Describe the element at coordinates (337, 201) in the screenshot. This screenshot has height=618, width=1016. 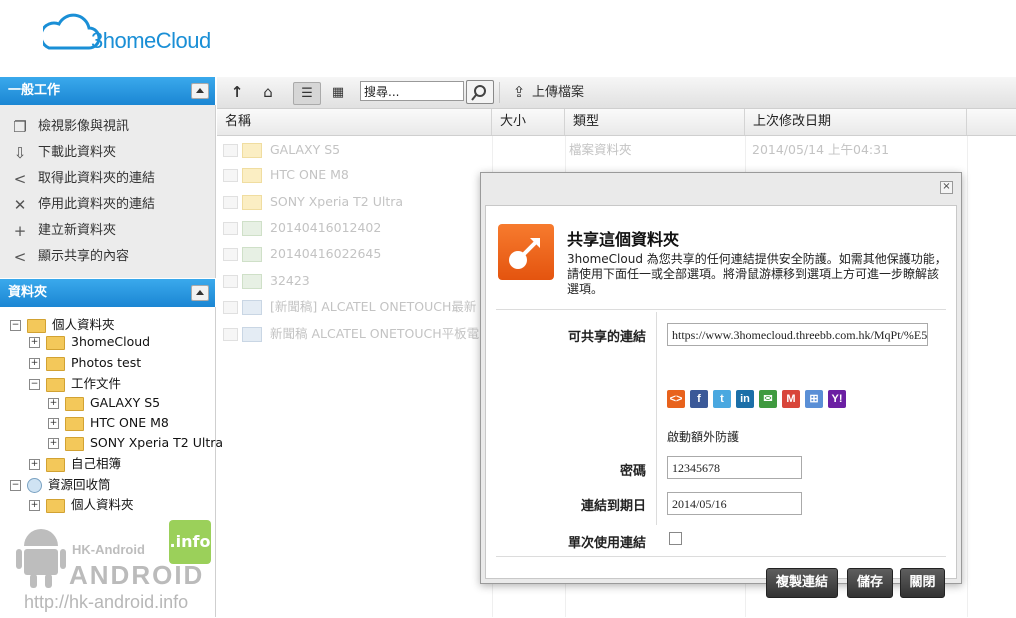
I see `row-name: SONY Xperia T2 Ultra` at that location.